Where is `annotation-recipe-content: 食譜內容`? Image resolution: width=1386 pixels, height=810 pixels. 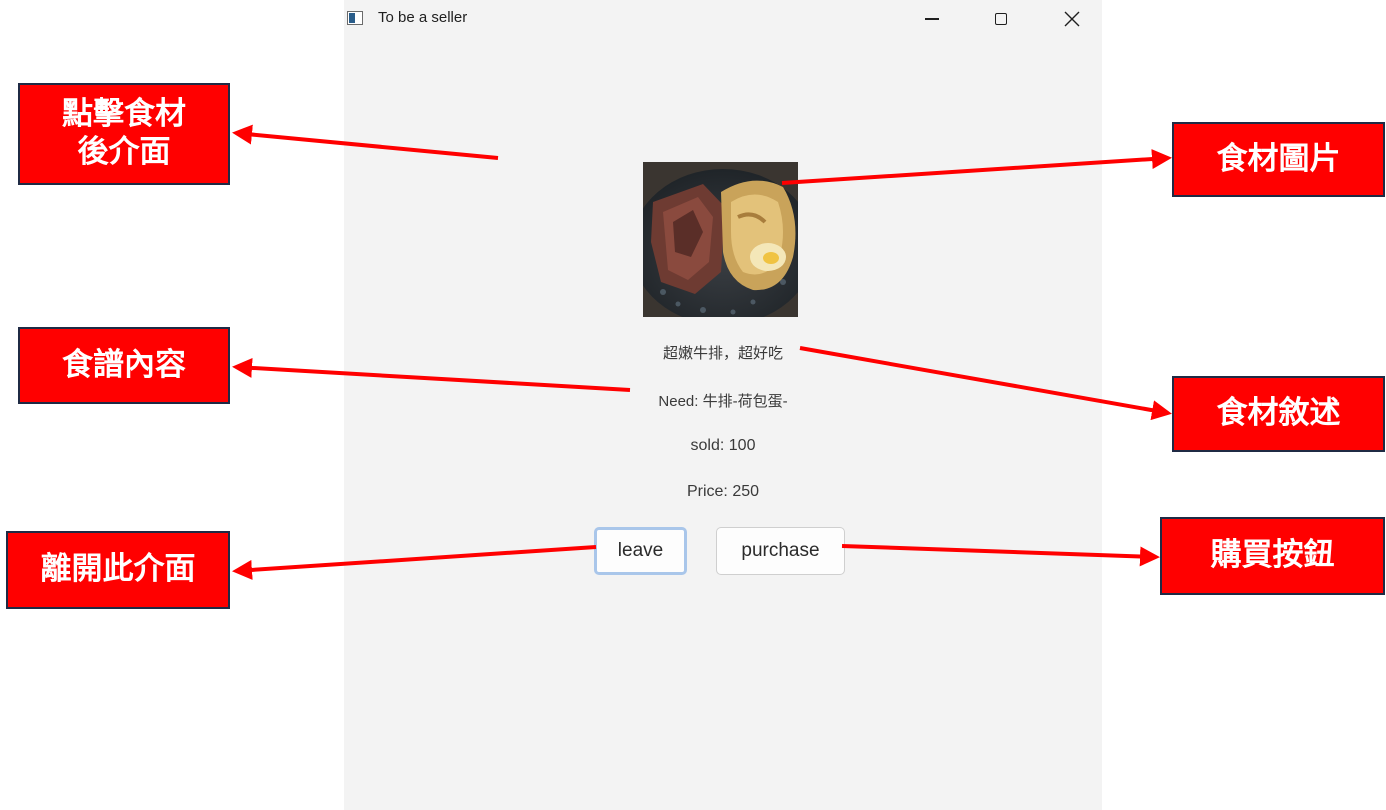 annotation-recipe-content: 食譜內容 is located at coordinates (124, 365).